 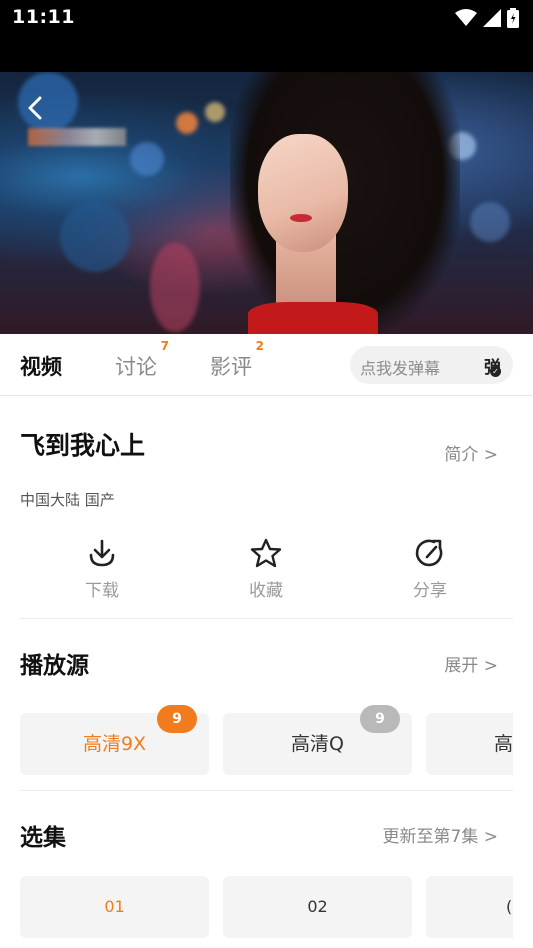 I want to click on source-label: 高, so click(x=503, y=744).